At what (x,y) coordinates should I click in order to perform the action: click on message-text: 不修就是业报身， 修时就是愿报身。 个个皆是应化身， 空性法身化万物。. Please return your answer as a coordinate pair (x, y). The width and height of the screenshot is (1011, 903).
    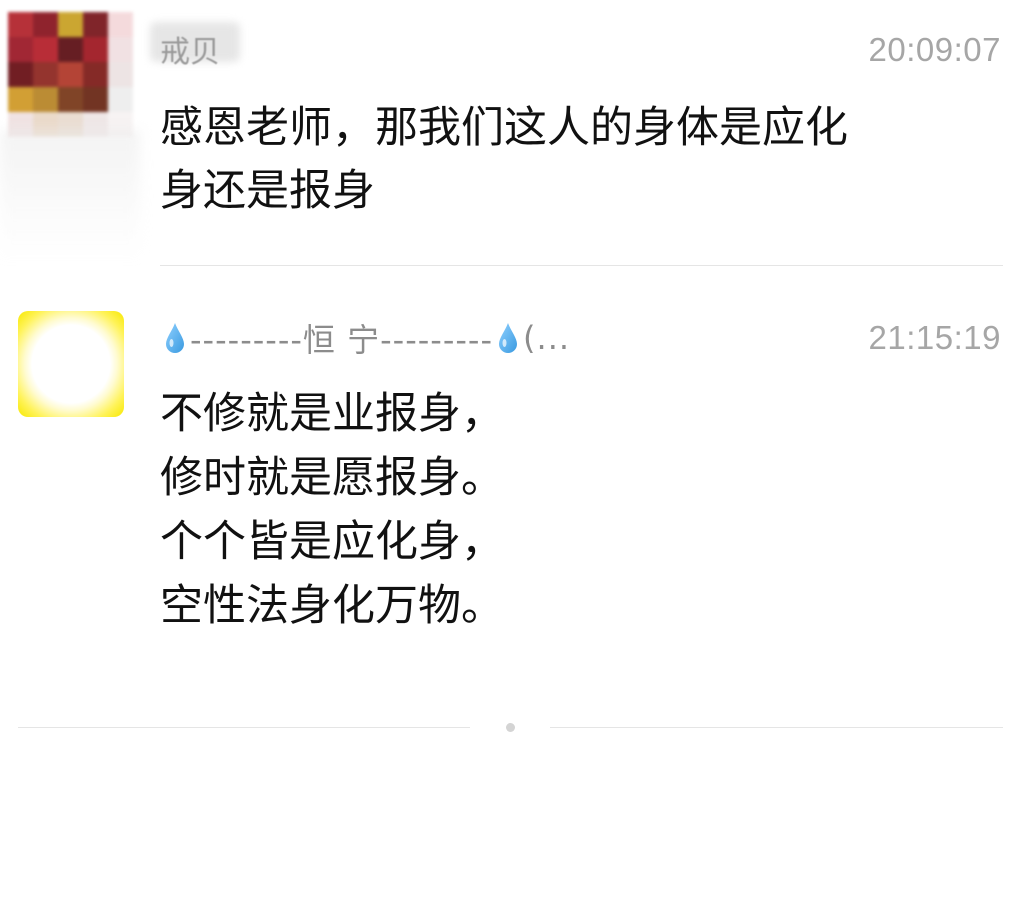
    Looking at the image, I should click on (332, 510).